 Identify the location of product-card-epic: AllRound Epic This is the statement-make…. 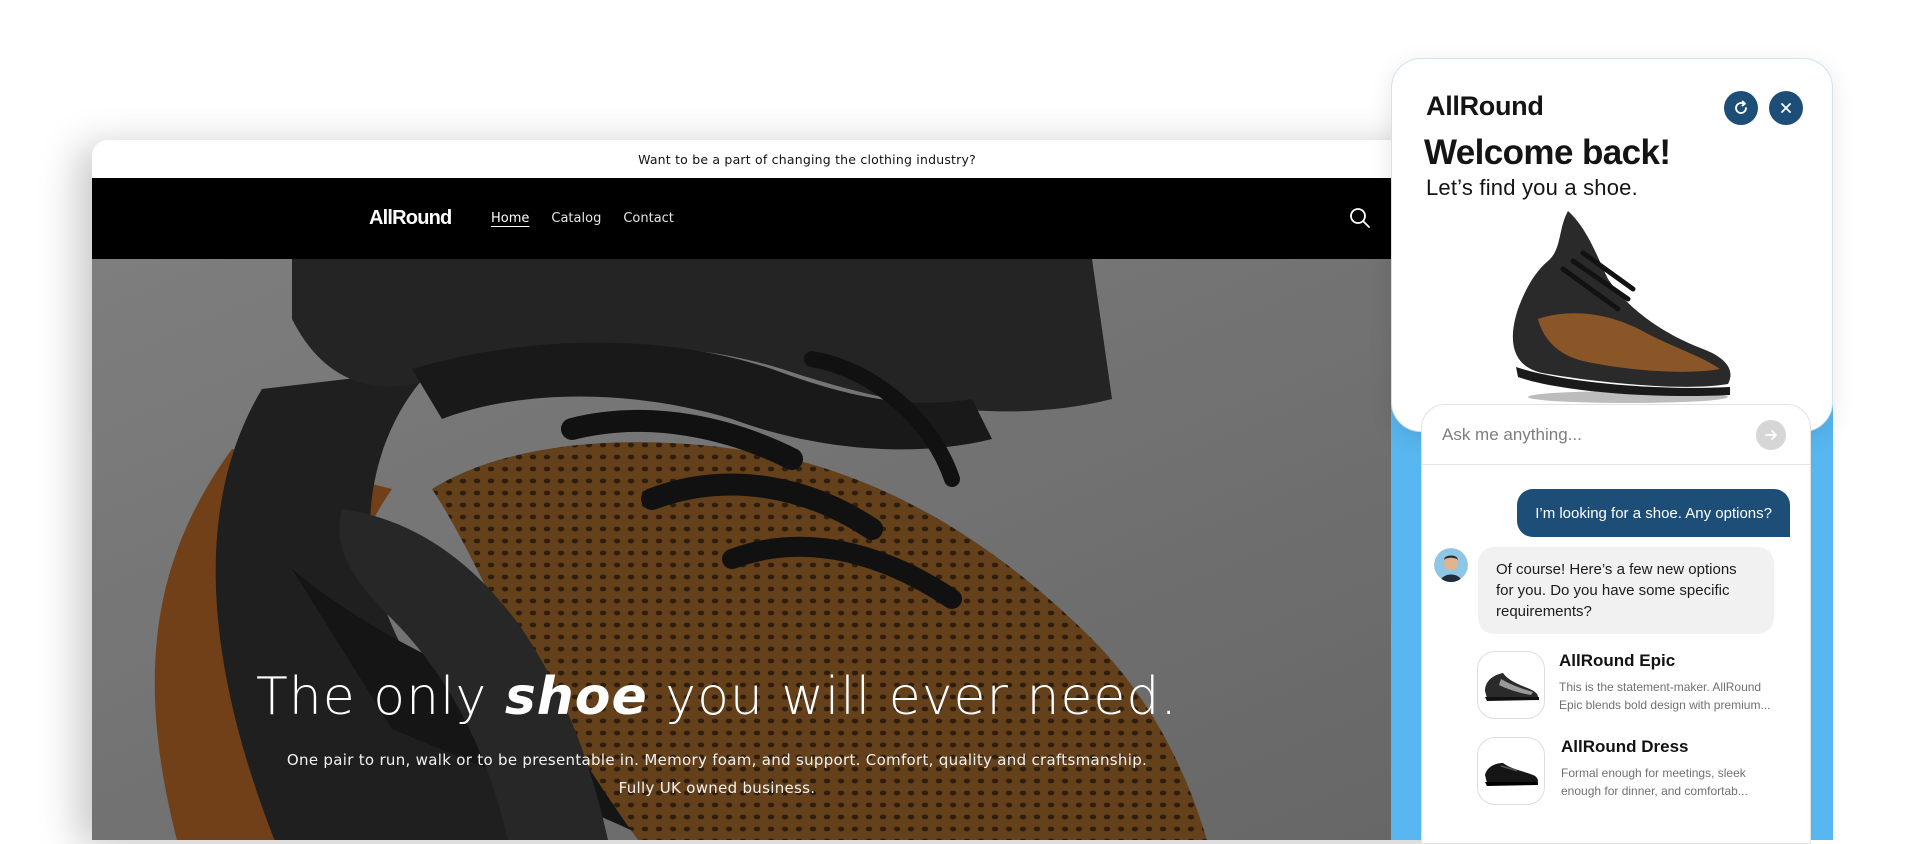
(1637, 686).